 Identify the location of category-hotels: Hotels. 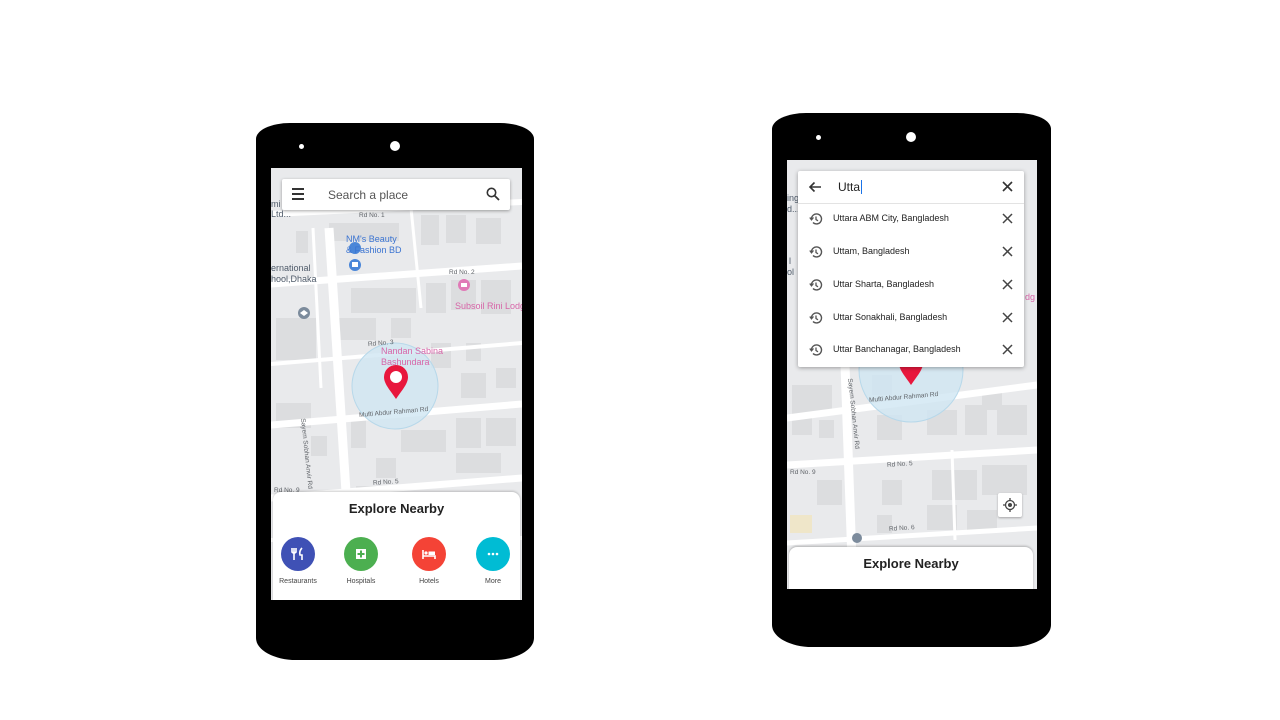
(429, 561).